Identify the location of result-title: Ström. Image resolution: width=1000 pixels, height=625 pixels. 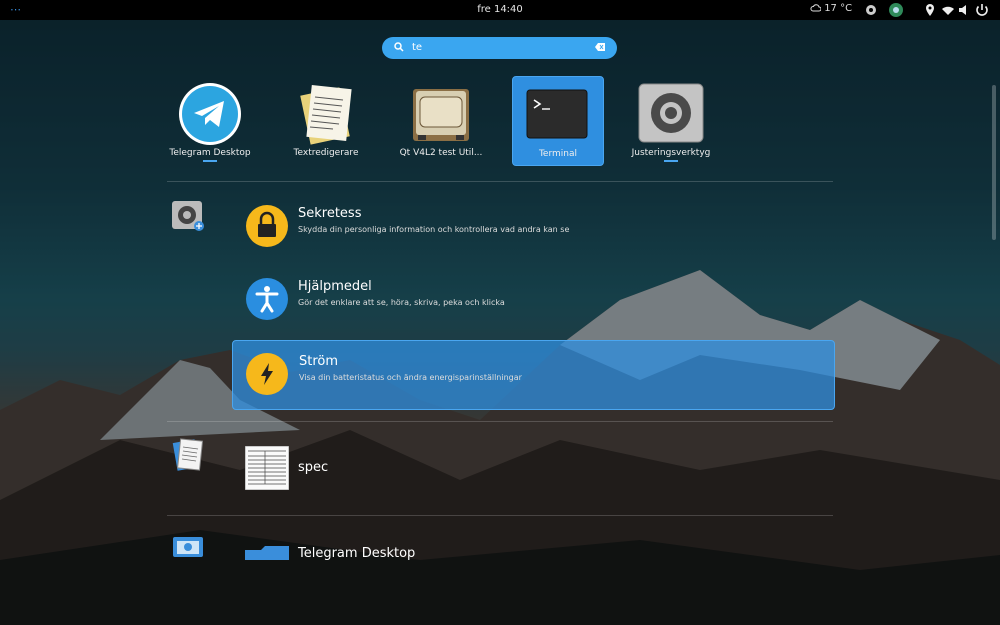
(319, 361).